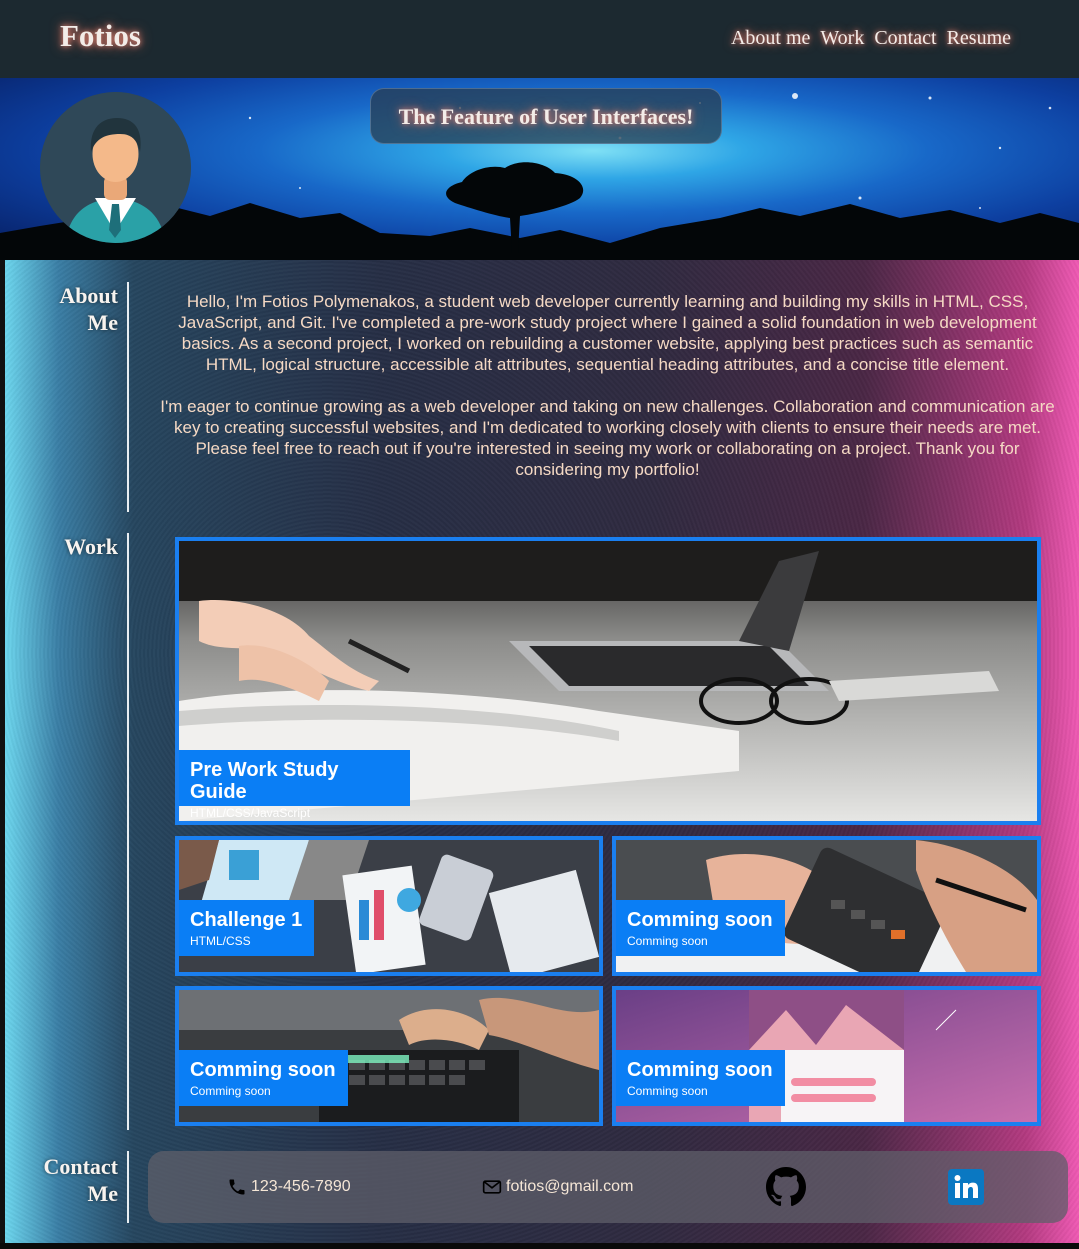 The image size is (1079, 1249). Describe the element at coordinates (69, 1180) in the screenshot. I see `contact-me-heading: Contact Me` at that location.